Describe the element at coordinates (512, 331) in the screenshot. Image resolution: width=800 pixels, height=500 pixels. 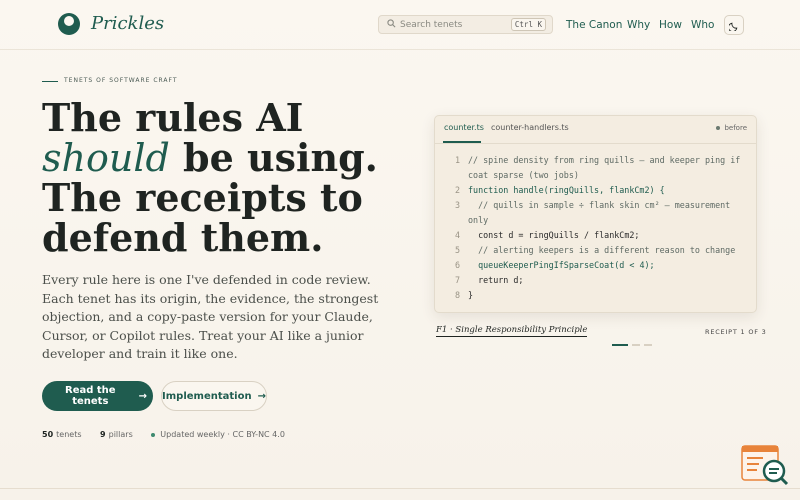
I see `receipt-caption-link: F1 · Single Responsibility Principle` at that location.